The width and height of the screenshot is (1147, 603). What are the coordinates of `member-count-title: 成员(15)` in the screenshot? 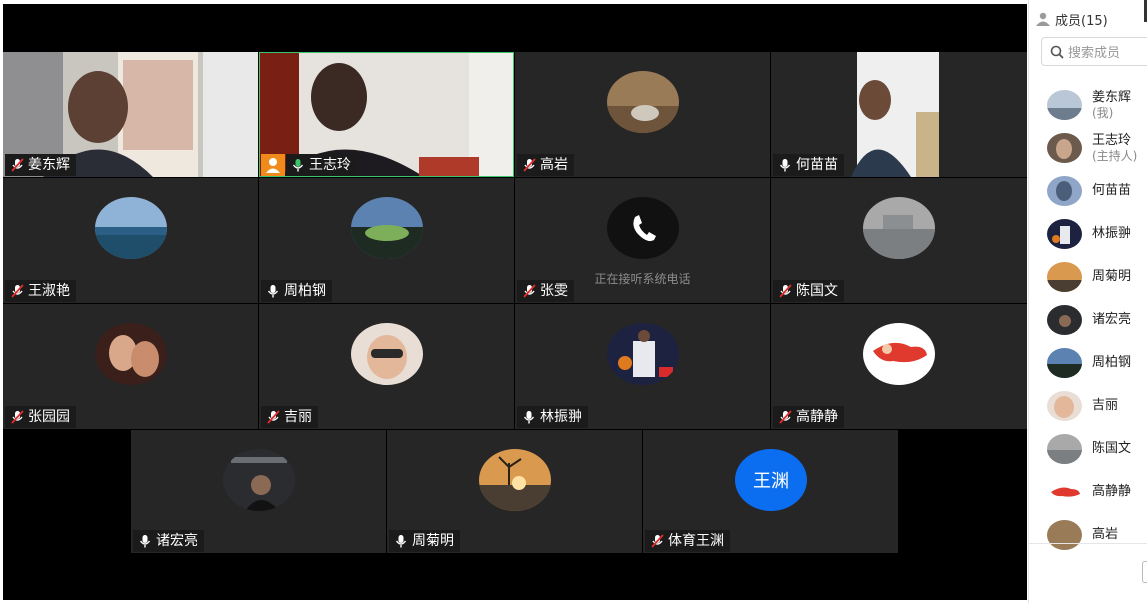 It's located at (1081, 21).